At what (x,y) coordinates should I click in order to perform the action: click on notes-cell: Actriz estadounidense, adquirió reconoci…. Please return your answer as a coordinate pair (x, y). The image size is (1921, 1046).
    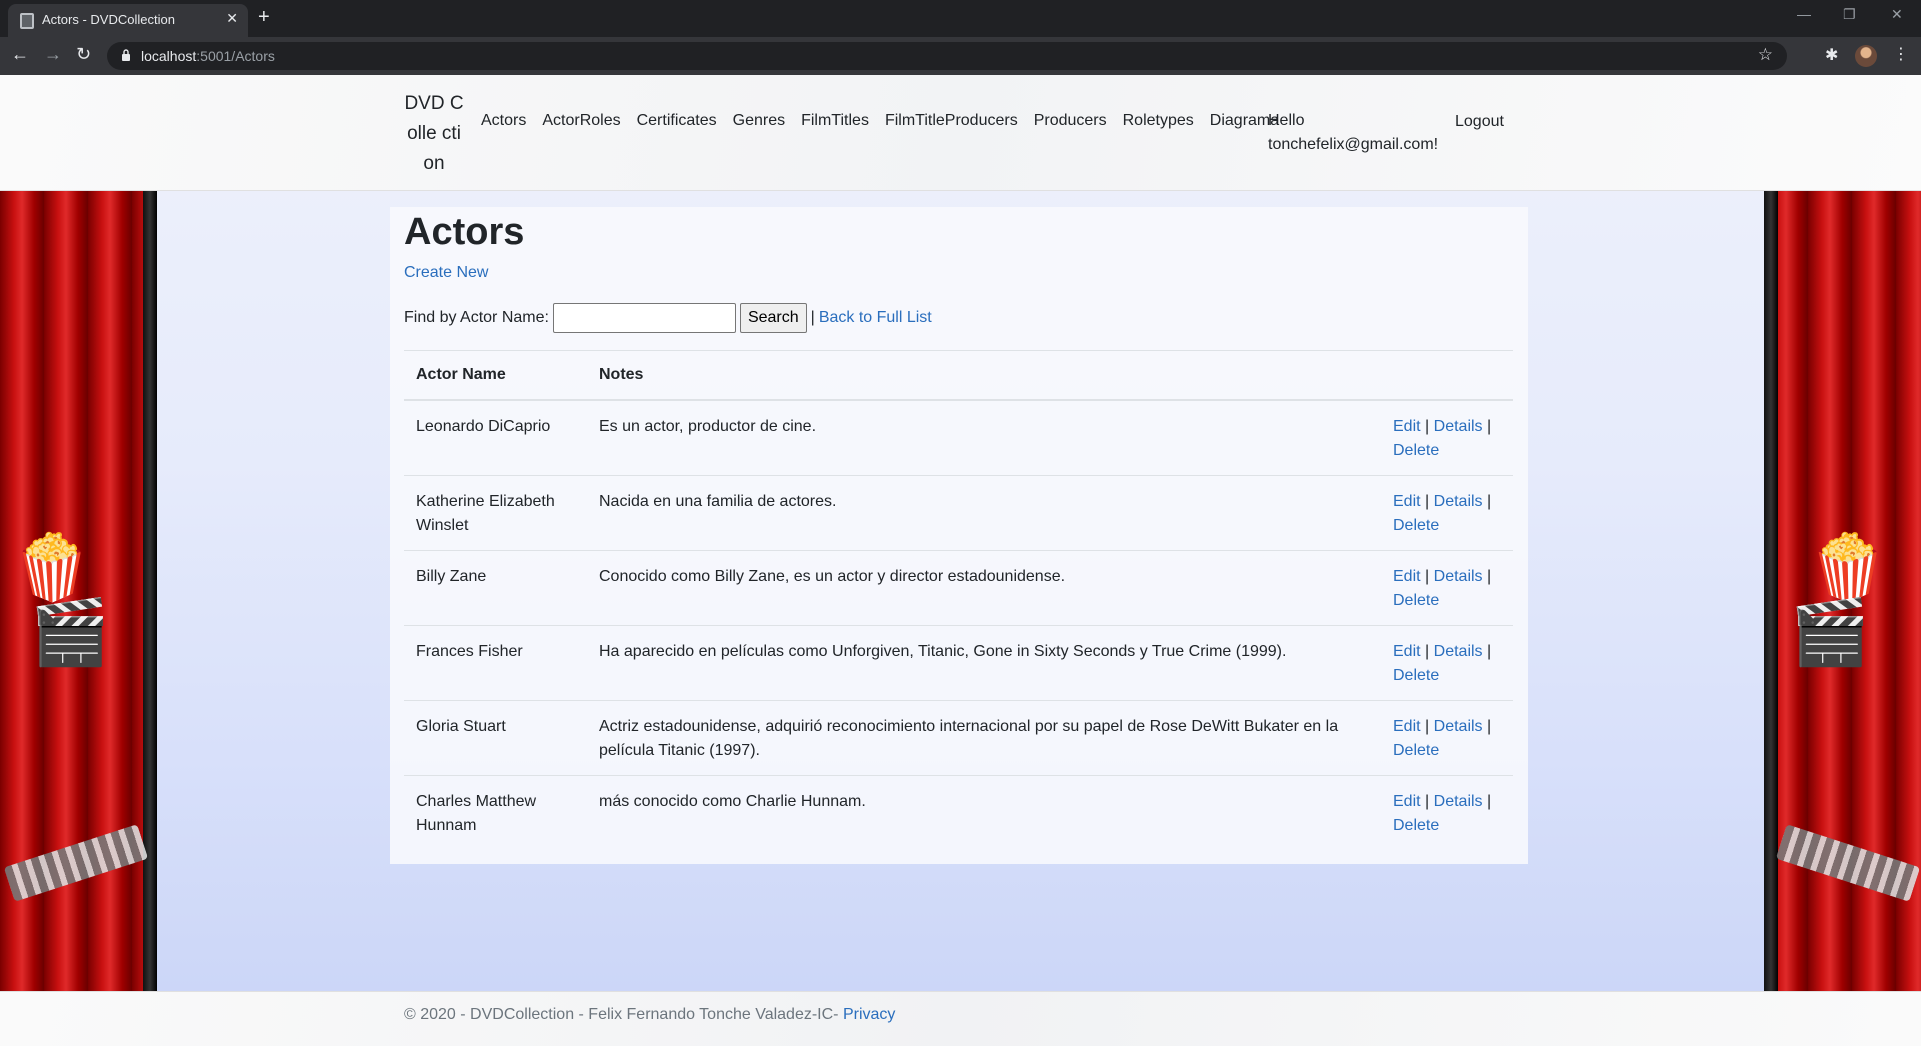
    Looking at the image, I should click on (984, 738).